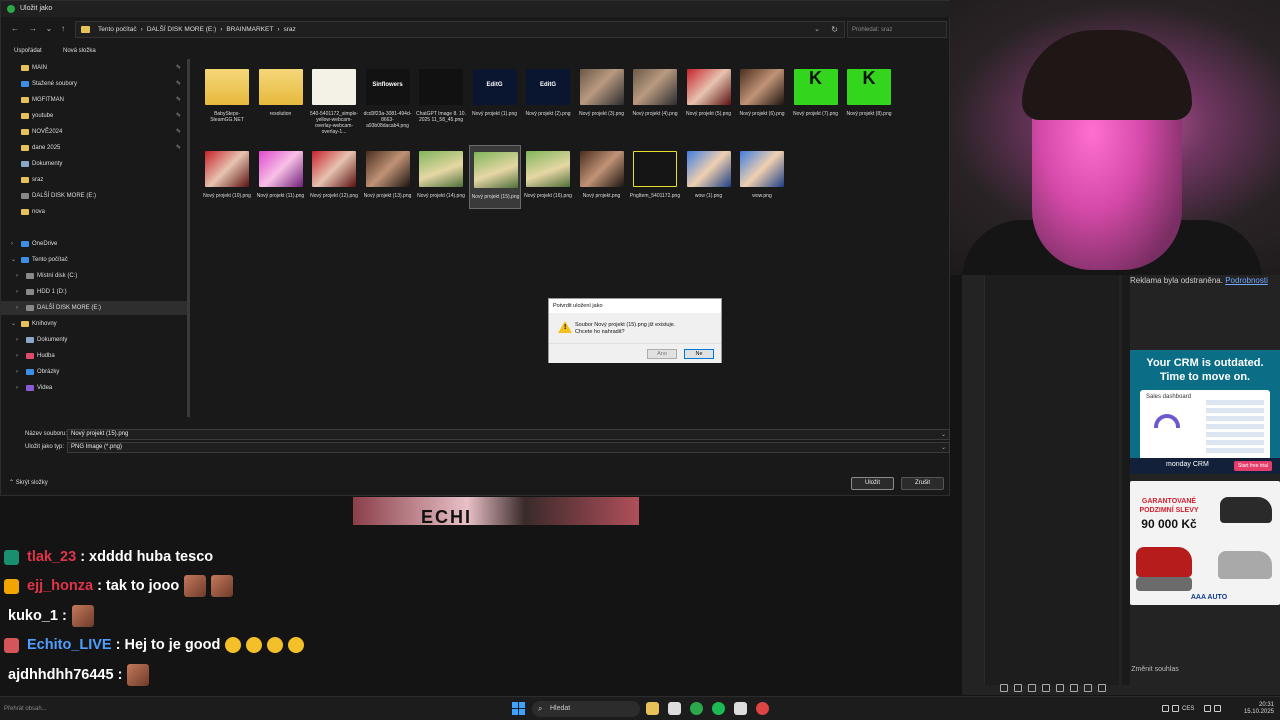 Image resolution: width=1280 pixels, height=720 pixels. What do you see at coordinates (548, 95) in the screenshot?
I see `file-item: EditG Nový projekt (2).png` at bounding box center [548, 95].